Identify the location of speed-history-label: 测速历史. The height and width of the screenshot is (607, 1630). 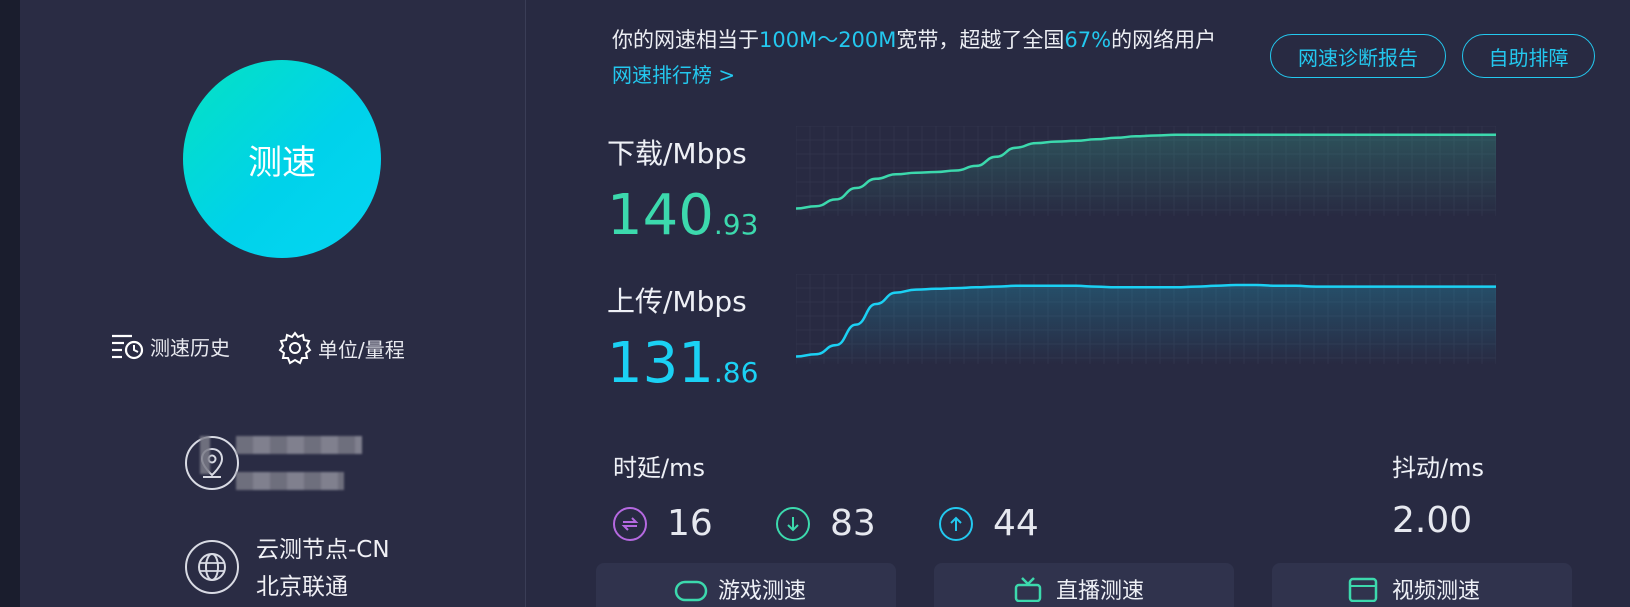
(190, 347).